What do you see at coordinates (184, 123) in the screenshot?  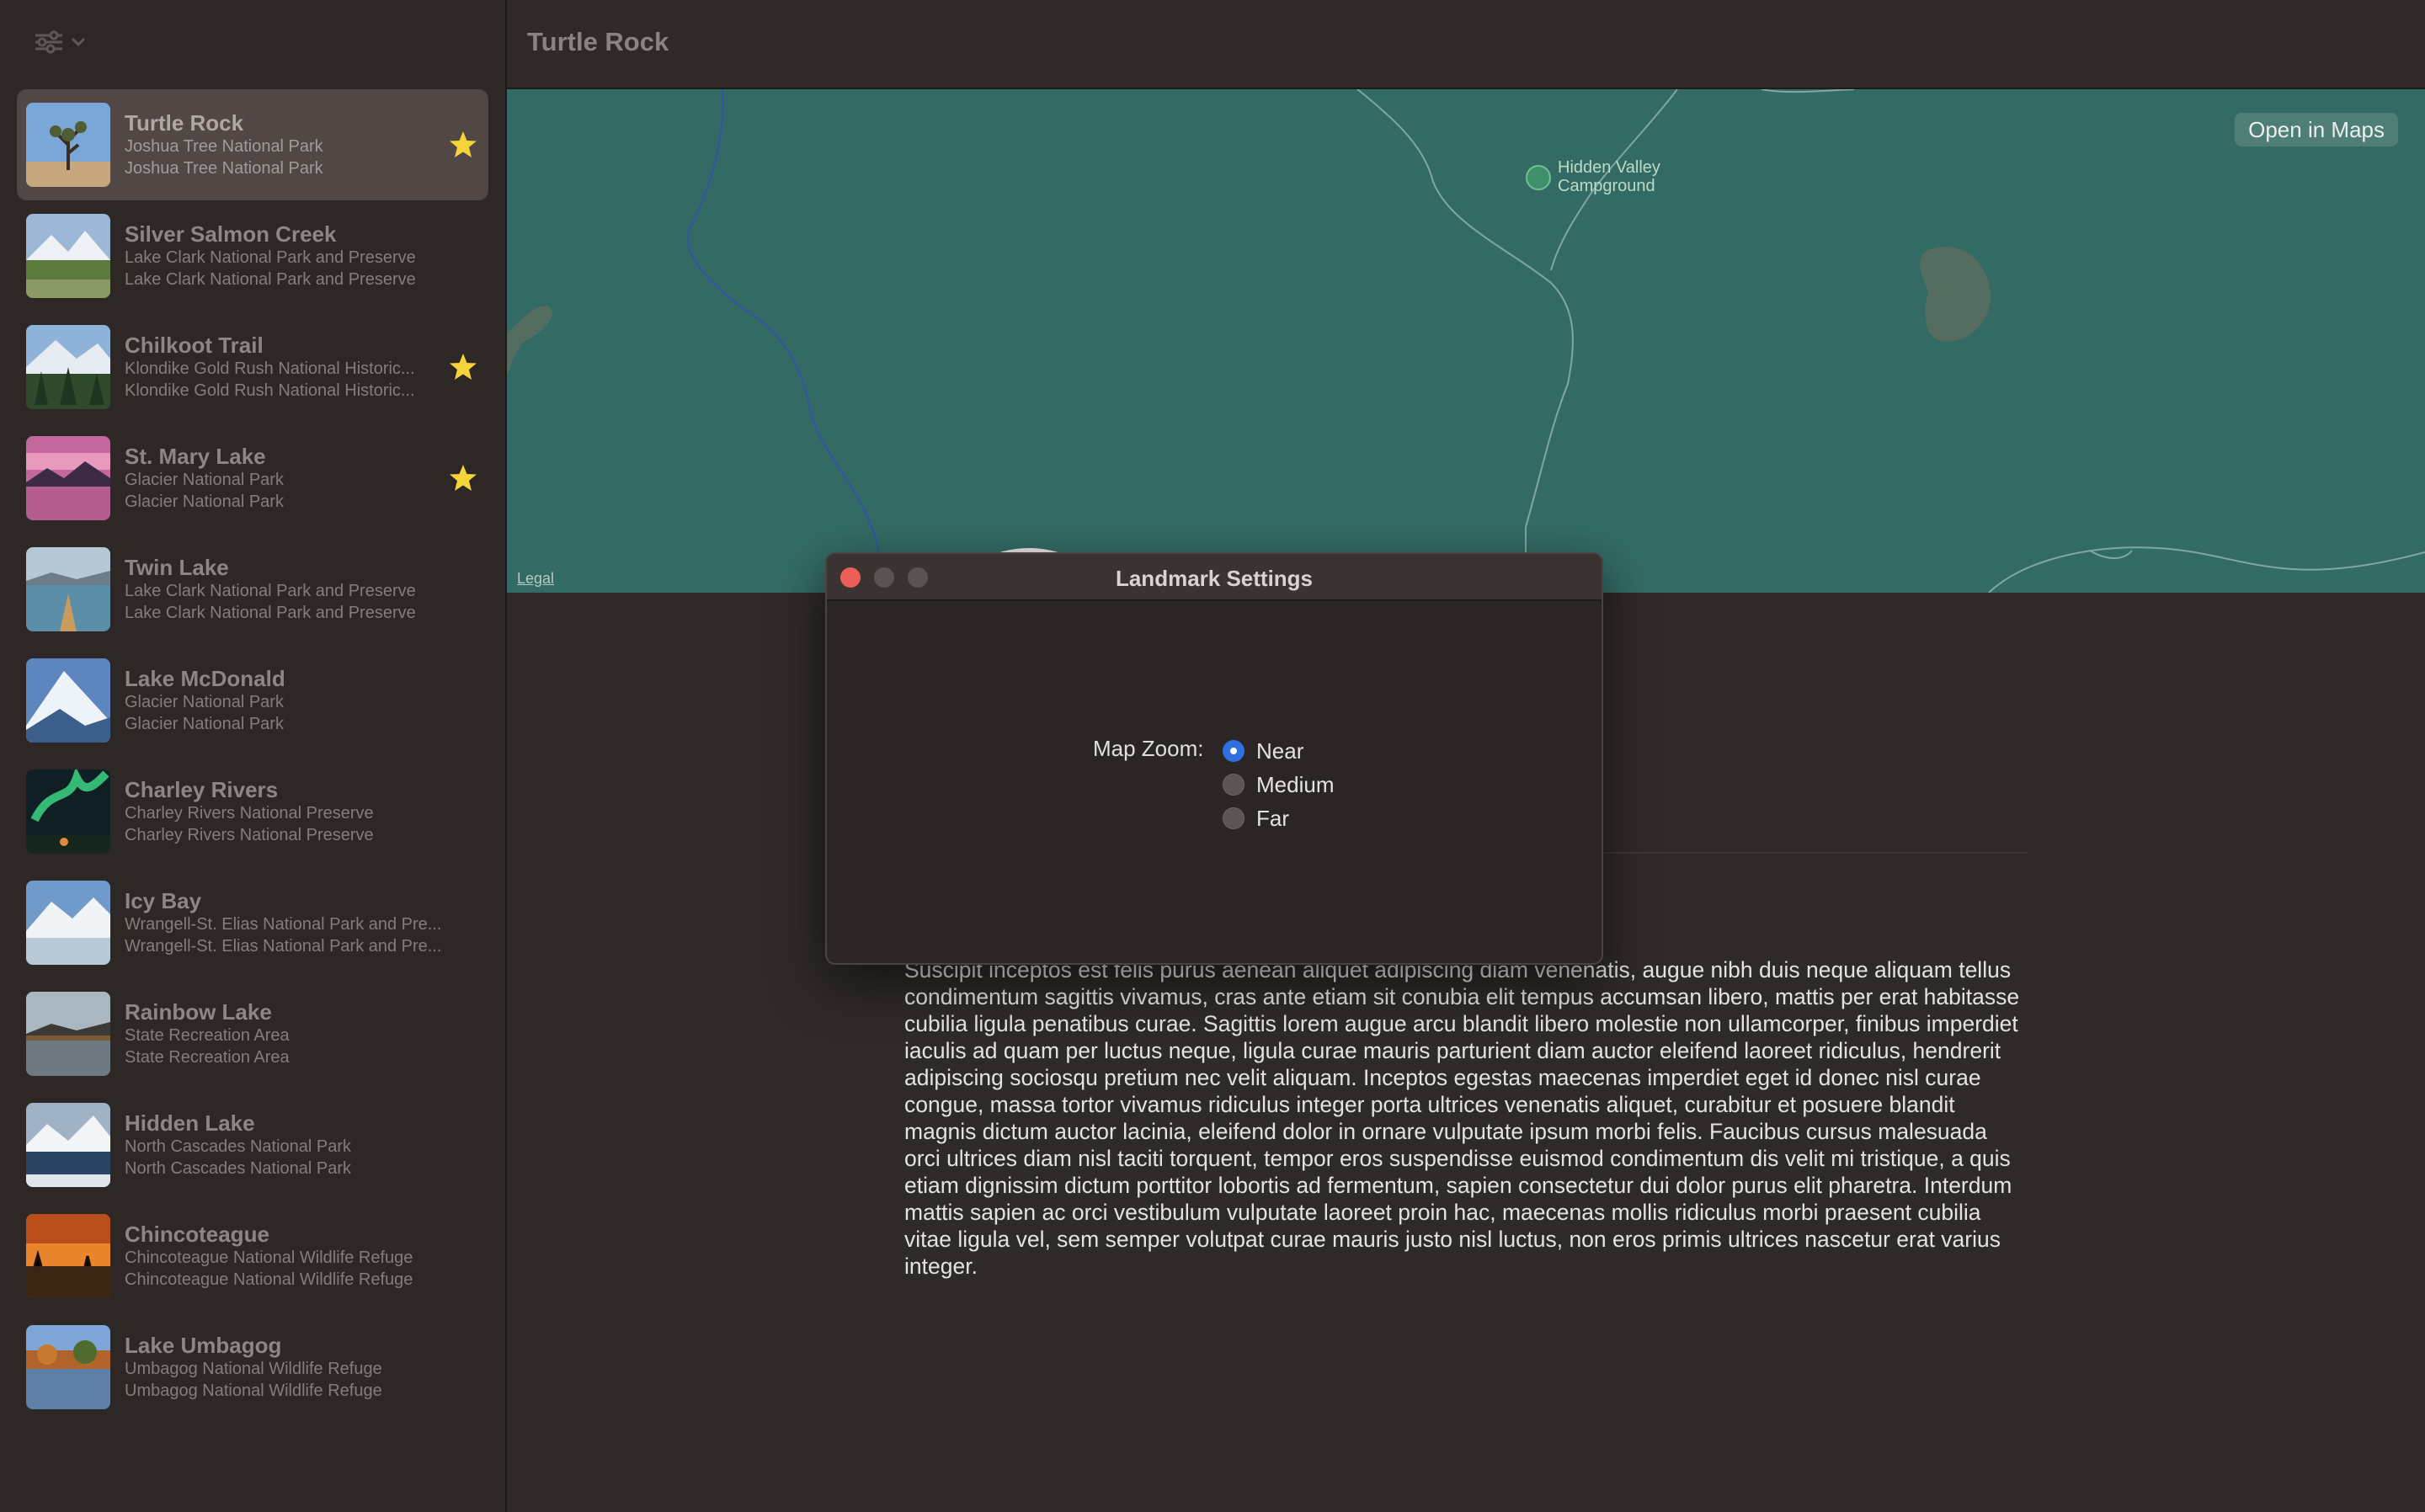 I see `landmark-name: Turtle Rock` at bounding box center [184, 123].